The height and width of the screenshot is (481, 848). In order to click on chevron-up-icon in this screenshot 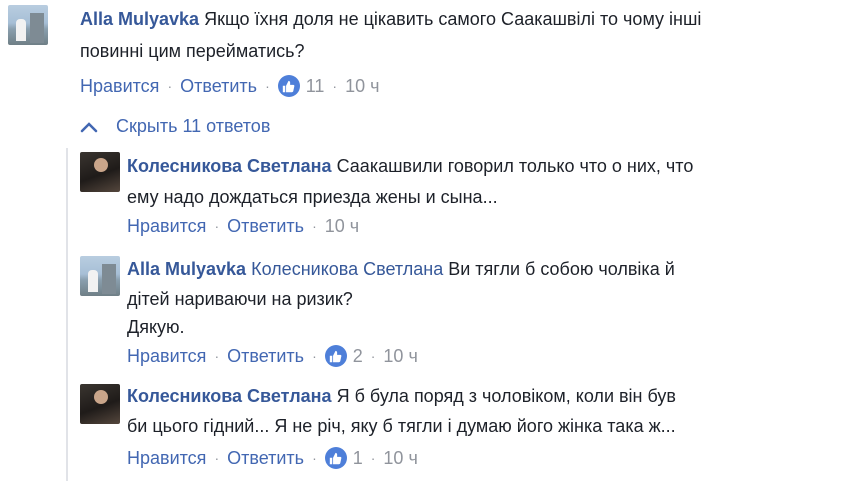, I will do `click(89, 126)`.